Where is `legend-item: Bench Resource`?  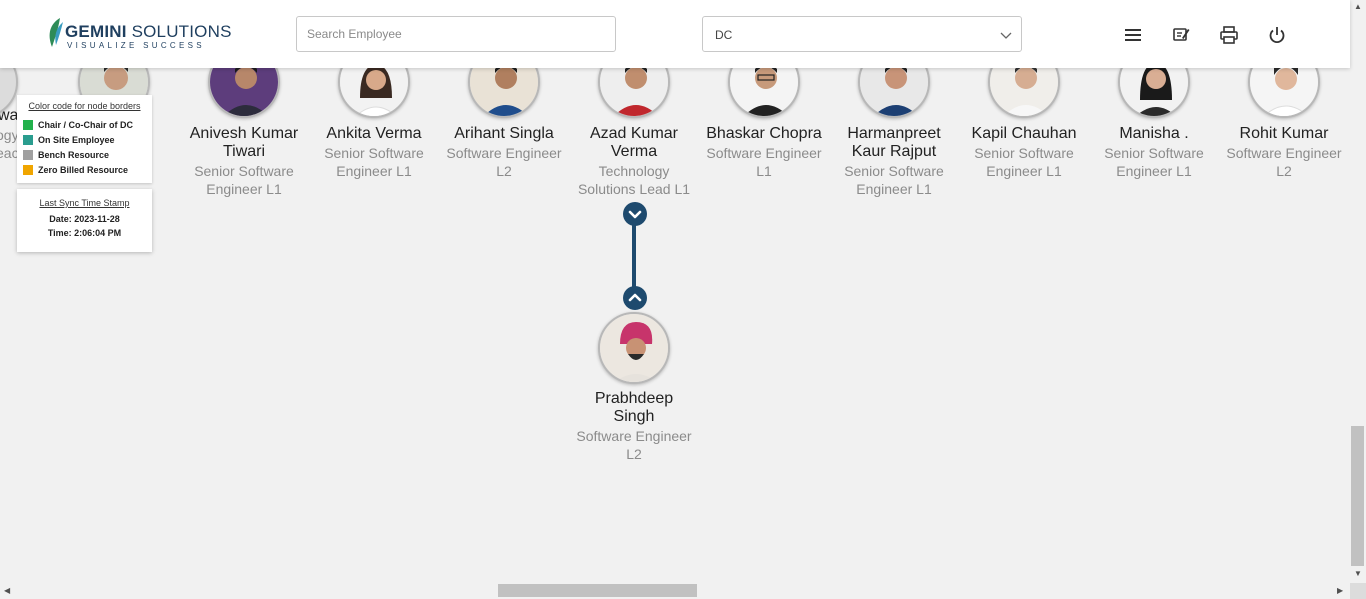 legend-item: Bench Resource is located at coordinates (84, 154).